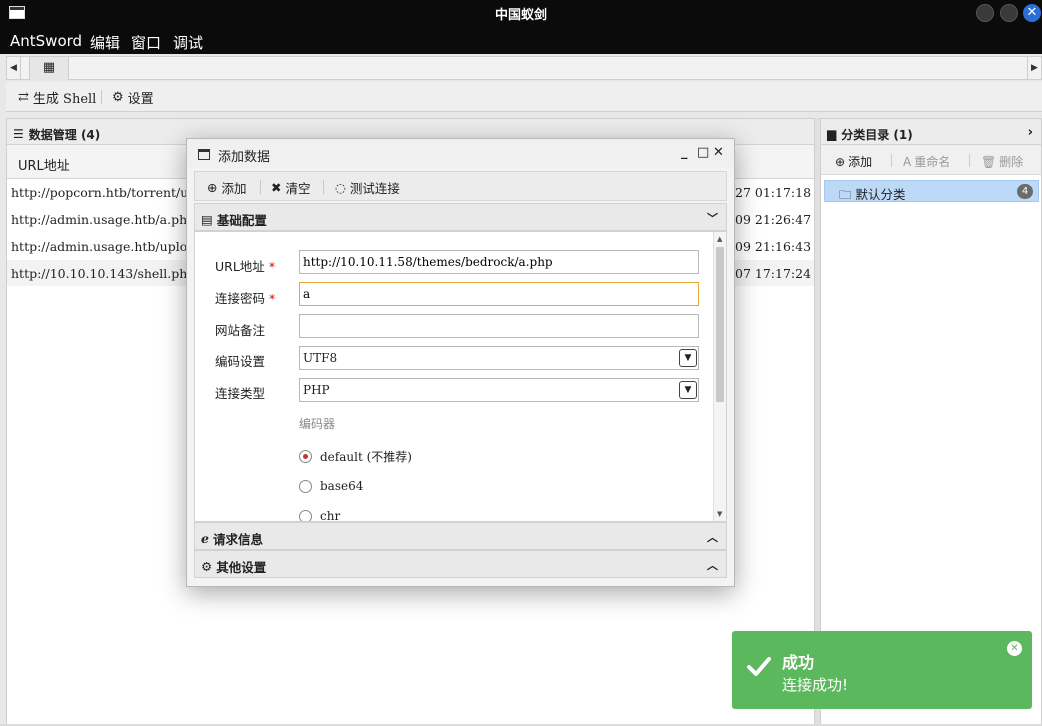 The width and height of the screenshot is (1042, 726). Describe the element at coordinates (99, 246) in the screenshot. I see `row-url: http://admin.usage.htb/uploads/im` at that location.